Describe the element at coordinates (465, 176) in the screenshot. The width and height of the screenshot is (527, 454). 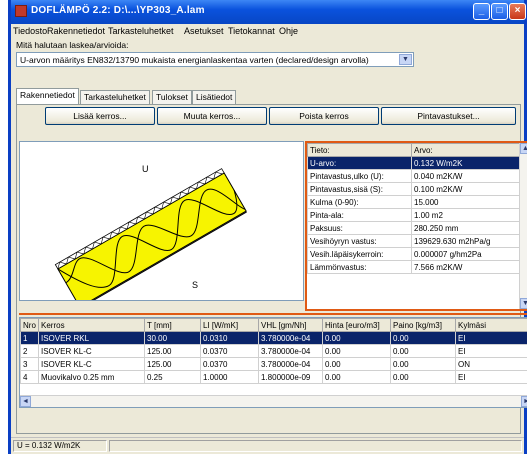
I see `prop-value: 0.040 m2K/W` at that location.